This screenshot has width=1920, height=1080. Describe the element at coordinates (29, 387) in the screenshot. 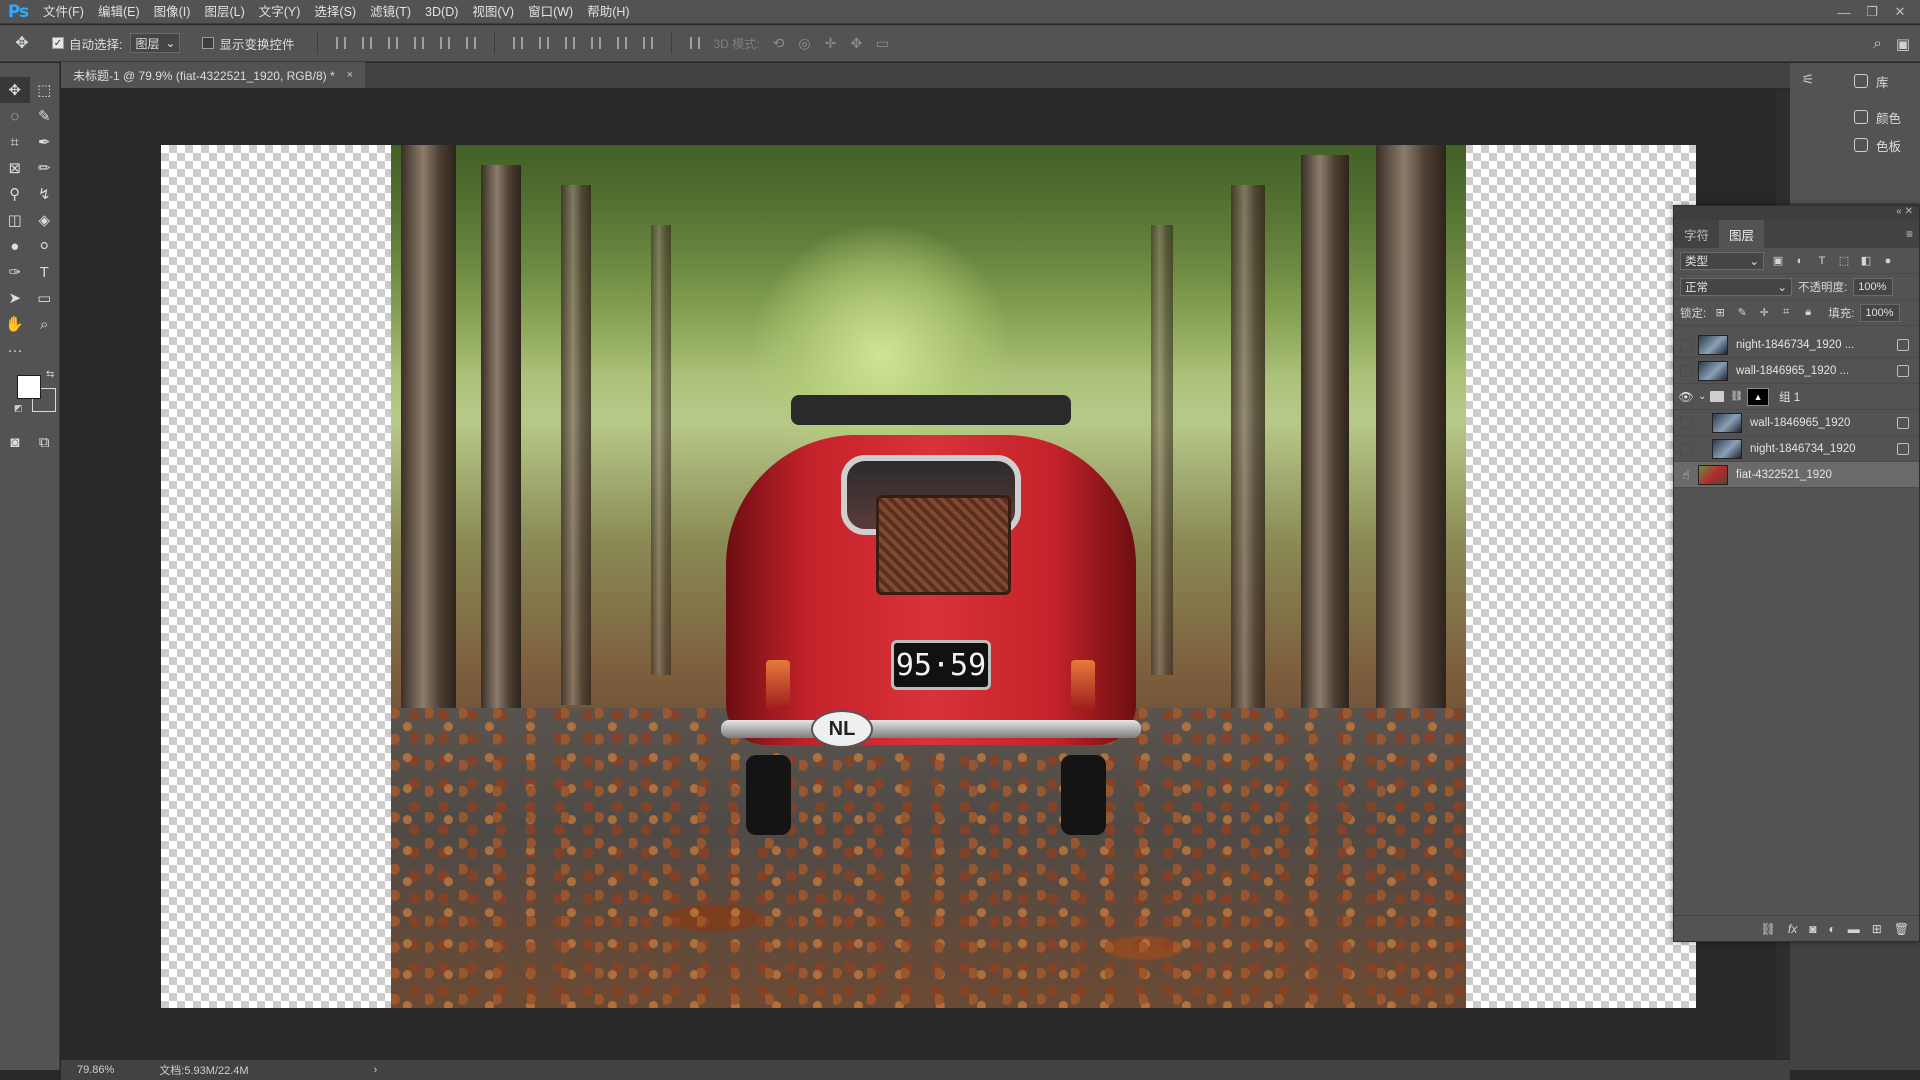

I see `foreground-color-swatch` at that location.